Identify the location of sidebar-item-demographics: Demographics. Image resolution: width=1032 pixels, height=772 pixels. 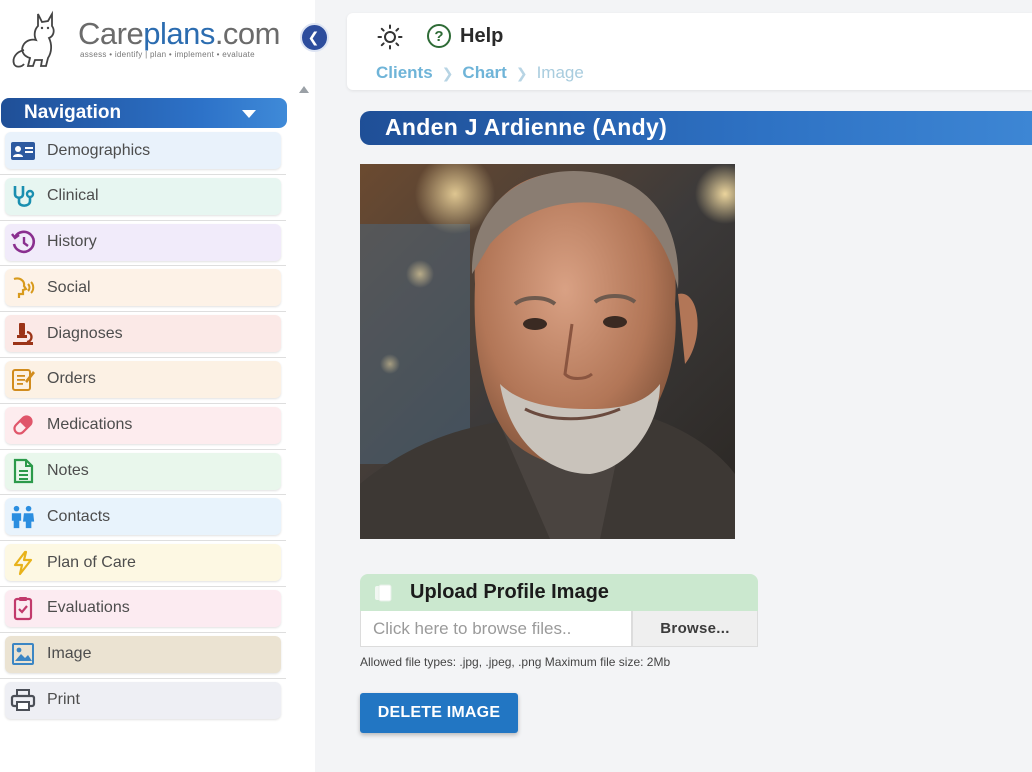
(143, 150).